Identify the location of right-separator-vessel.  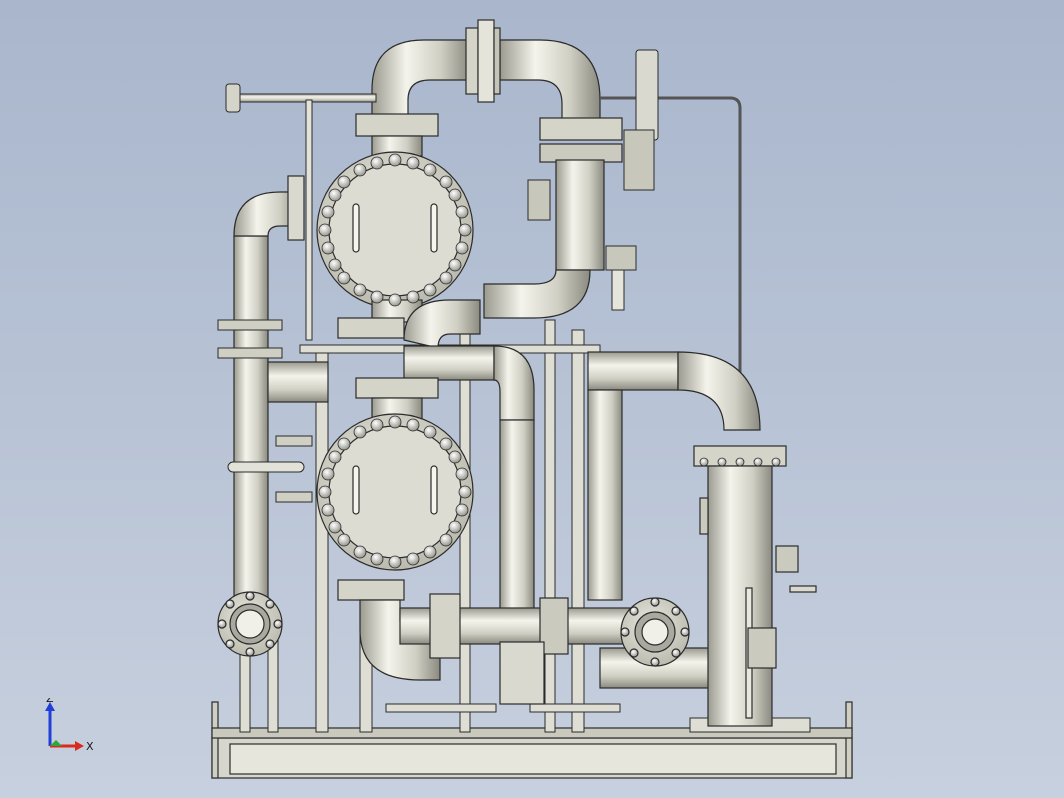
(755, 586).